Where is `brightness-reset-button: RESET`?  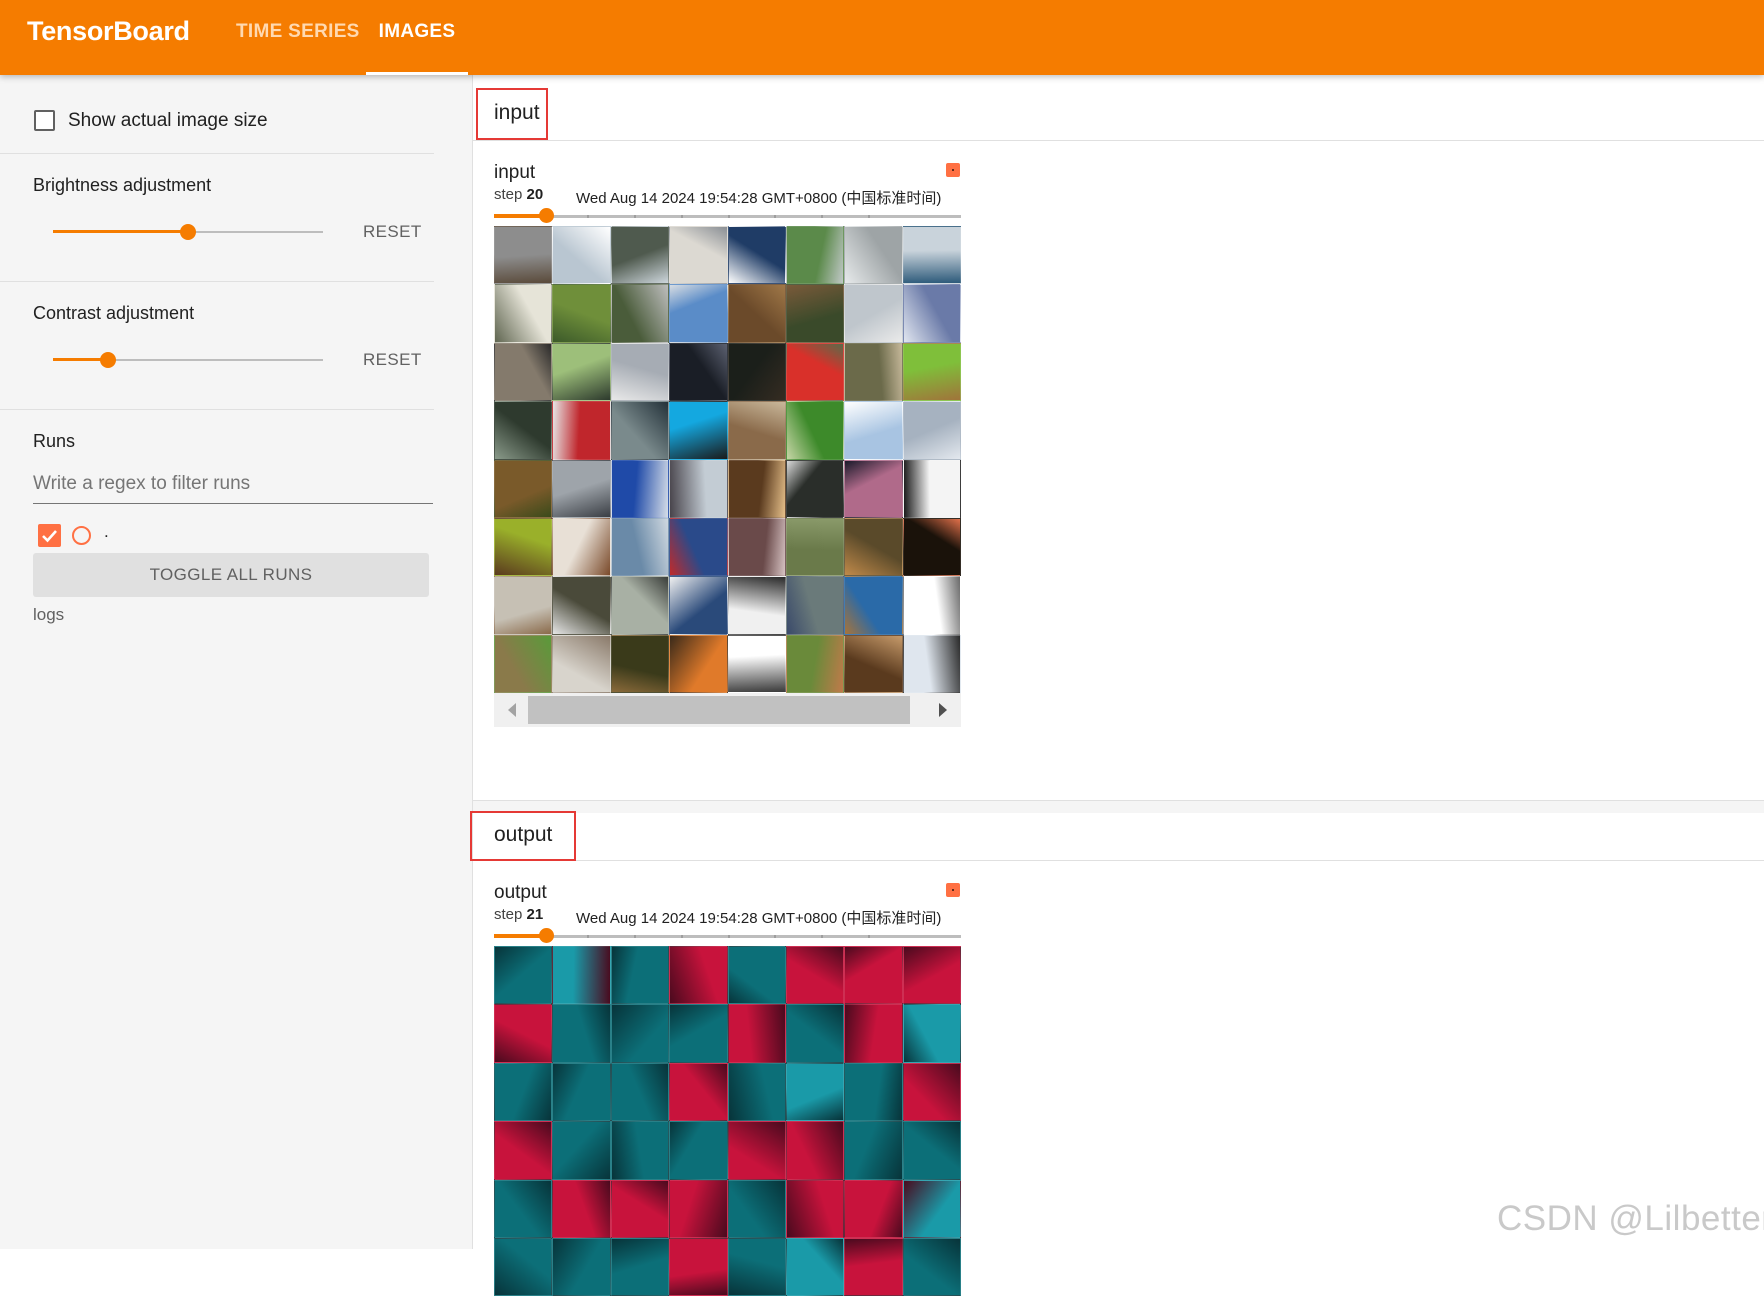
brightness-reset-button: RESET is located at coordinates (392, 232).